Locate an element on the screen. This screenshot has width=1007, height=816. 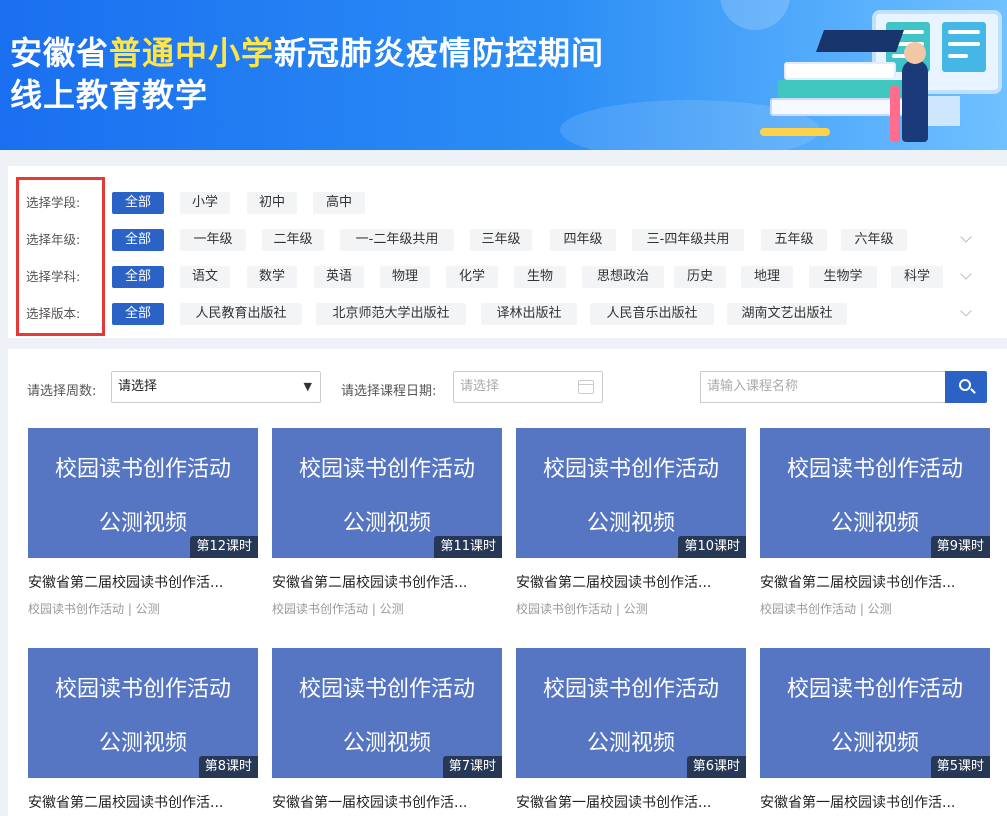
filter-chip-publisher: 湖南文艺出版社 is located at coordinates (787, 314).